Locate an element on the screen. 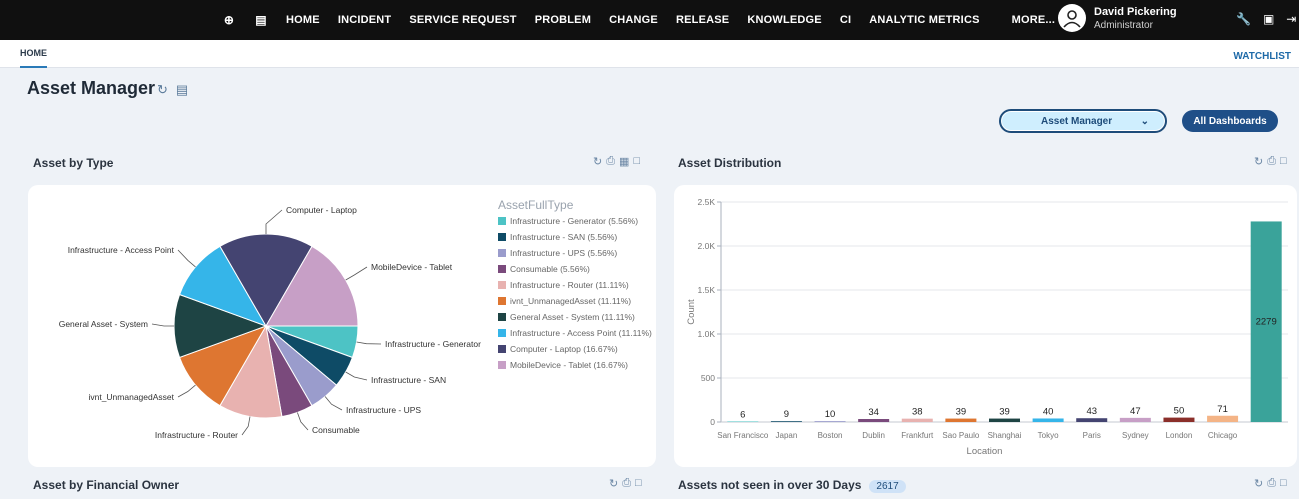 This screenshot has width=1299, height=499. pie-label: Infrastructure - Access Point is located at coordinates (121, 250).